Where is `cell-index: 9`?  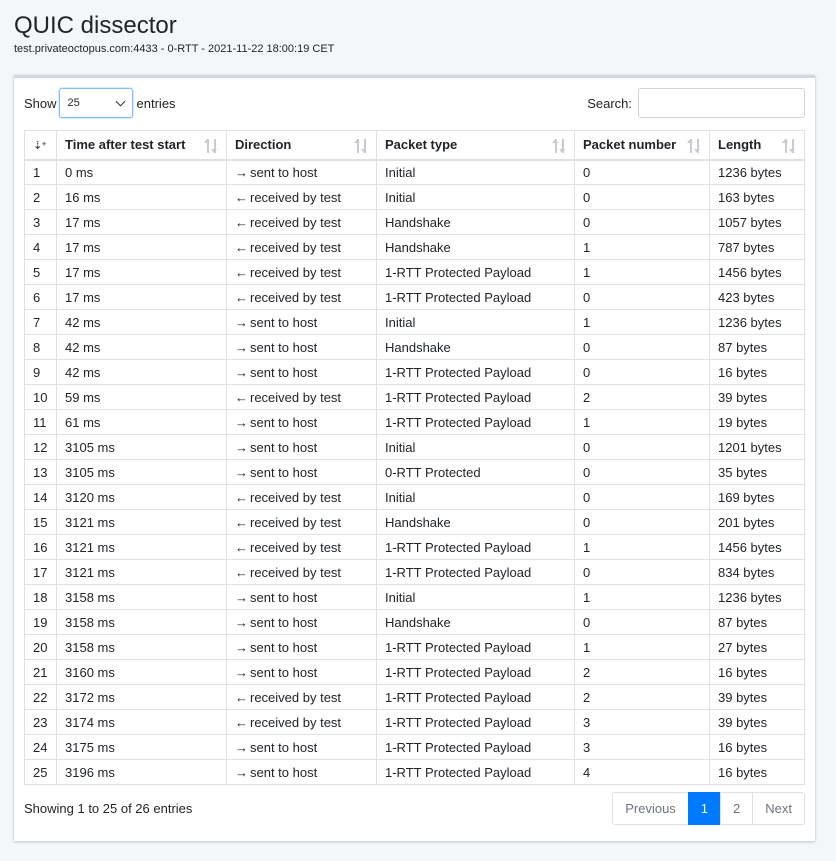 cell-index: 9 is located at coordinates (40, 372).